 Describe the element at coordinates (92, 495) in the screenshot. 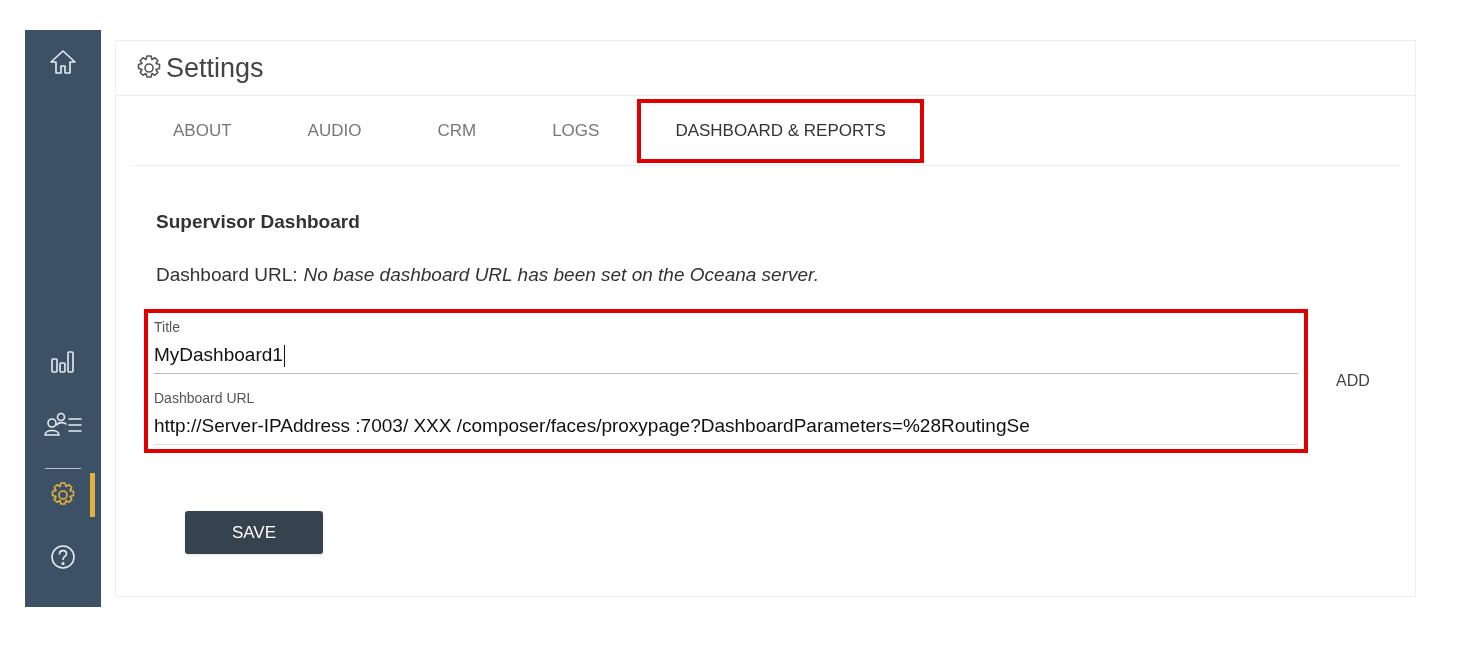

I see `active-indicator` at that location.